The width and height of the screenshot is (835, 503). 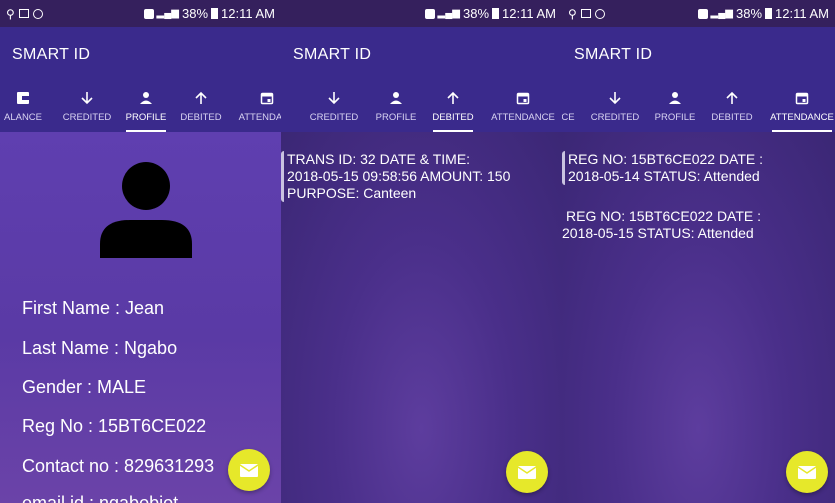 I want to click on last-name: Last Name : Ngabo, so click(x=100, y=348).